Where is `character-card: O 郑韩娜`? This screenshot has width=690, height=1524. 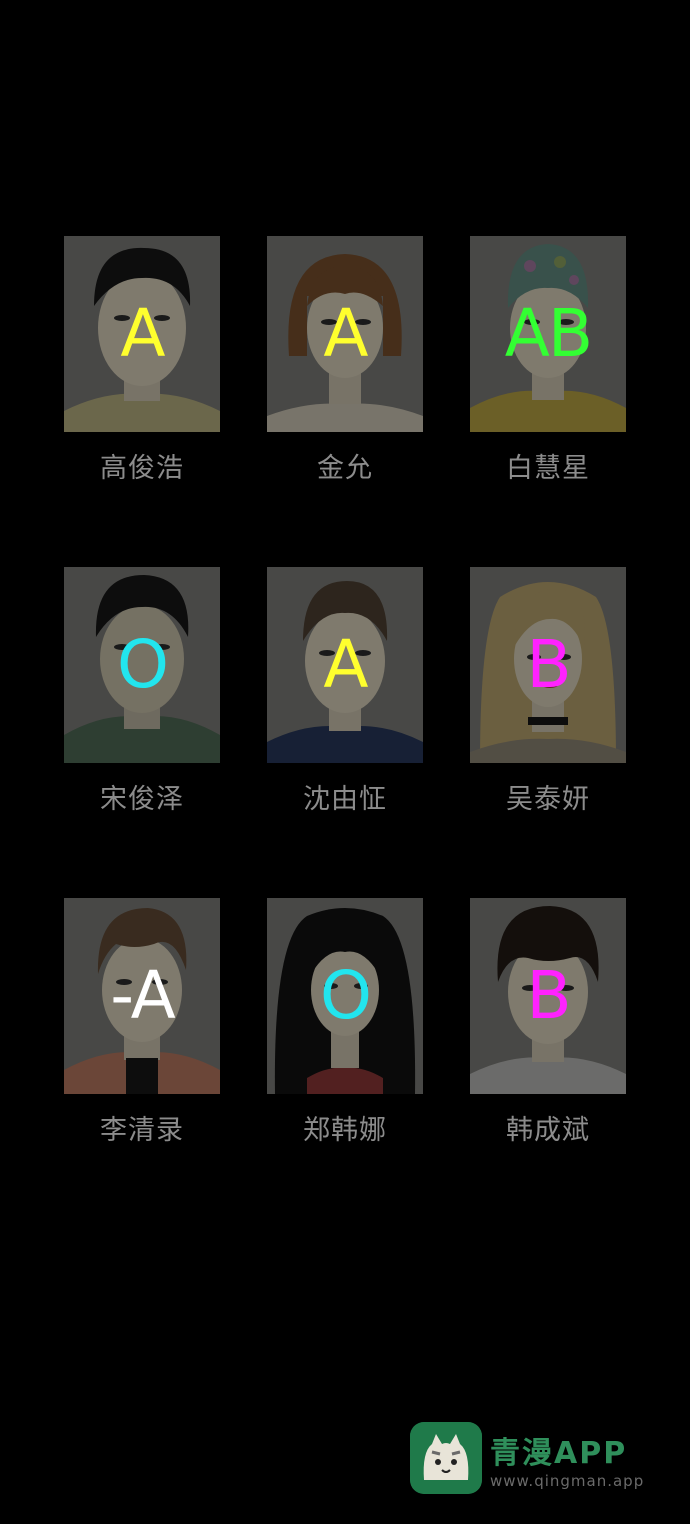
character-card: O 郑韩娜 is located at coordinates (345, 1023).